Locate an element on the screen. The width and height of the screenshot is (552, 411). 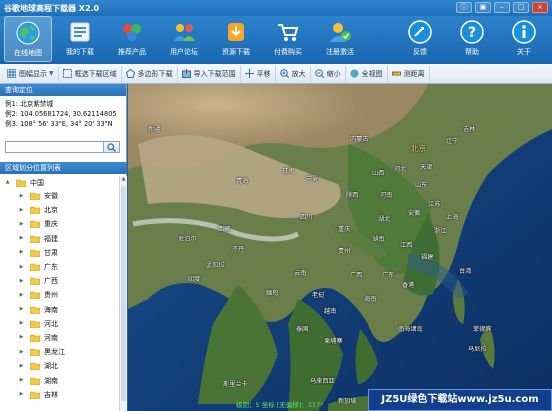
maximize-icon: □ is located at coordinates (521, 7).